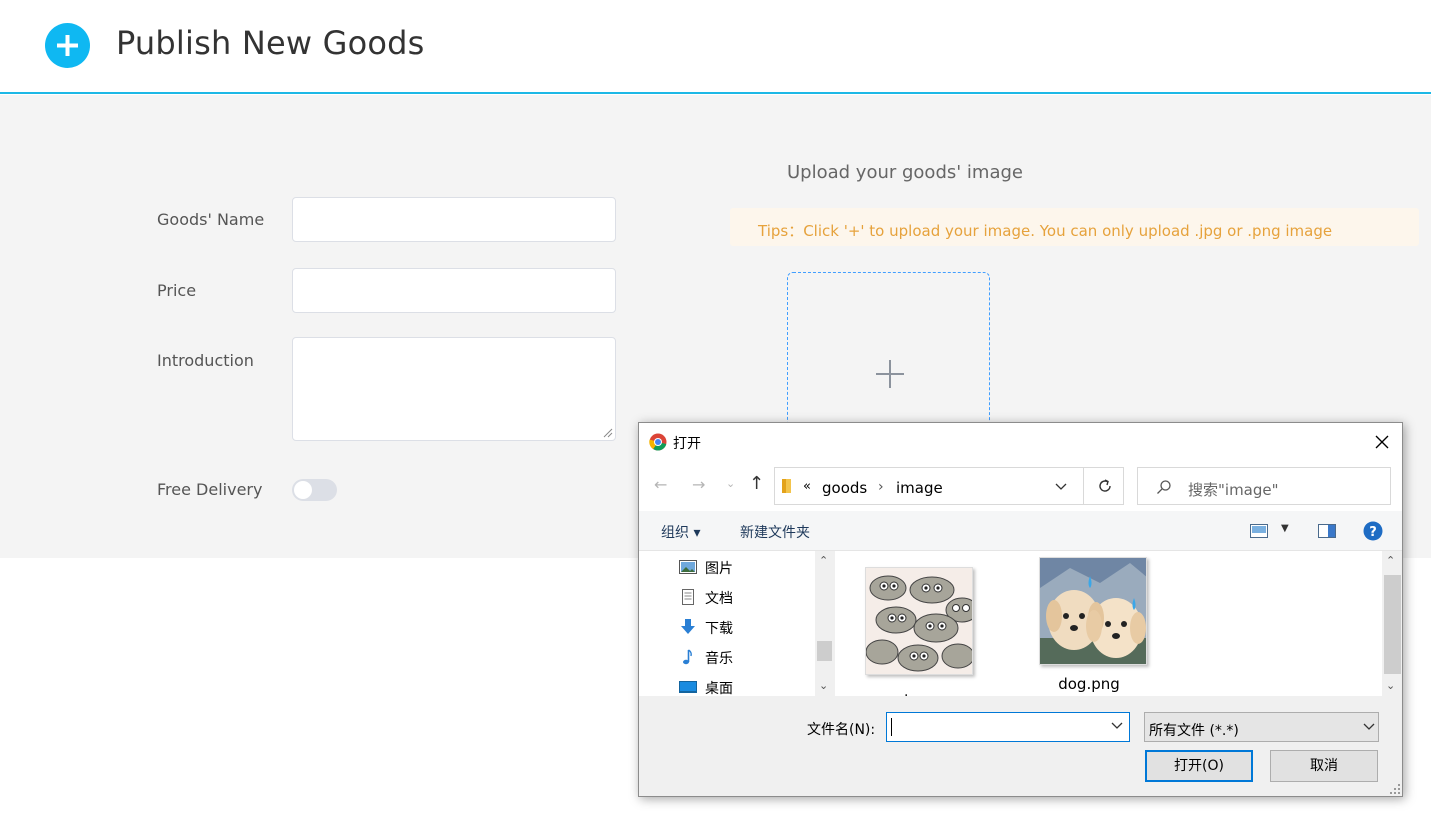  I want to click on pictures-icon, so click(688, 567).